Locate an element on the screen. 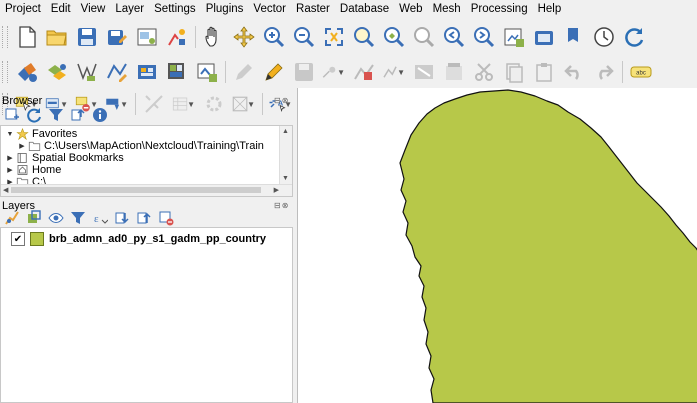 The image size is (697, 403). layers-panel-controls: ⊟⊗ is located at coordinates (281, 205).